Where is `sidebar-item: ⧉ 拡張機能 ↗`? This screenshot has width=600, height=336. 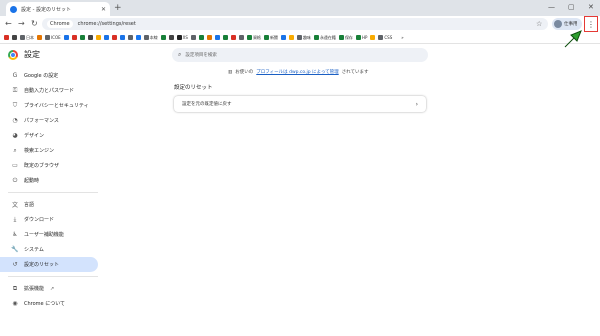 sidebar-item: ⧉ 拡張機能 ↗ is located at coordinates (50, 288).